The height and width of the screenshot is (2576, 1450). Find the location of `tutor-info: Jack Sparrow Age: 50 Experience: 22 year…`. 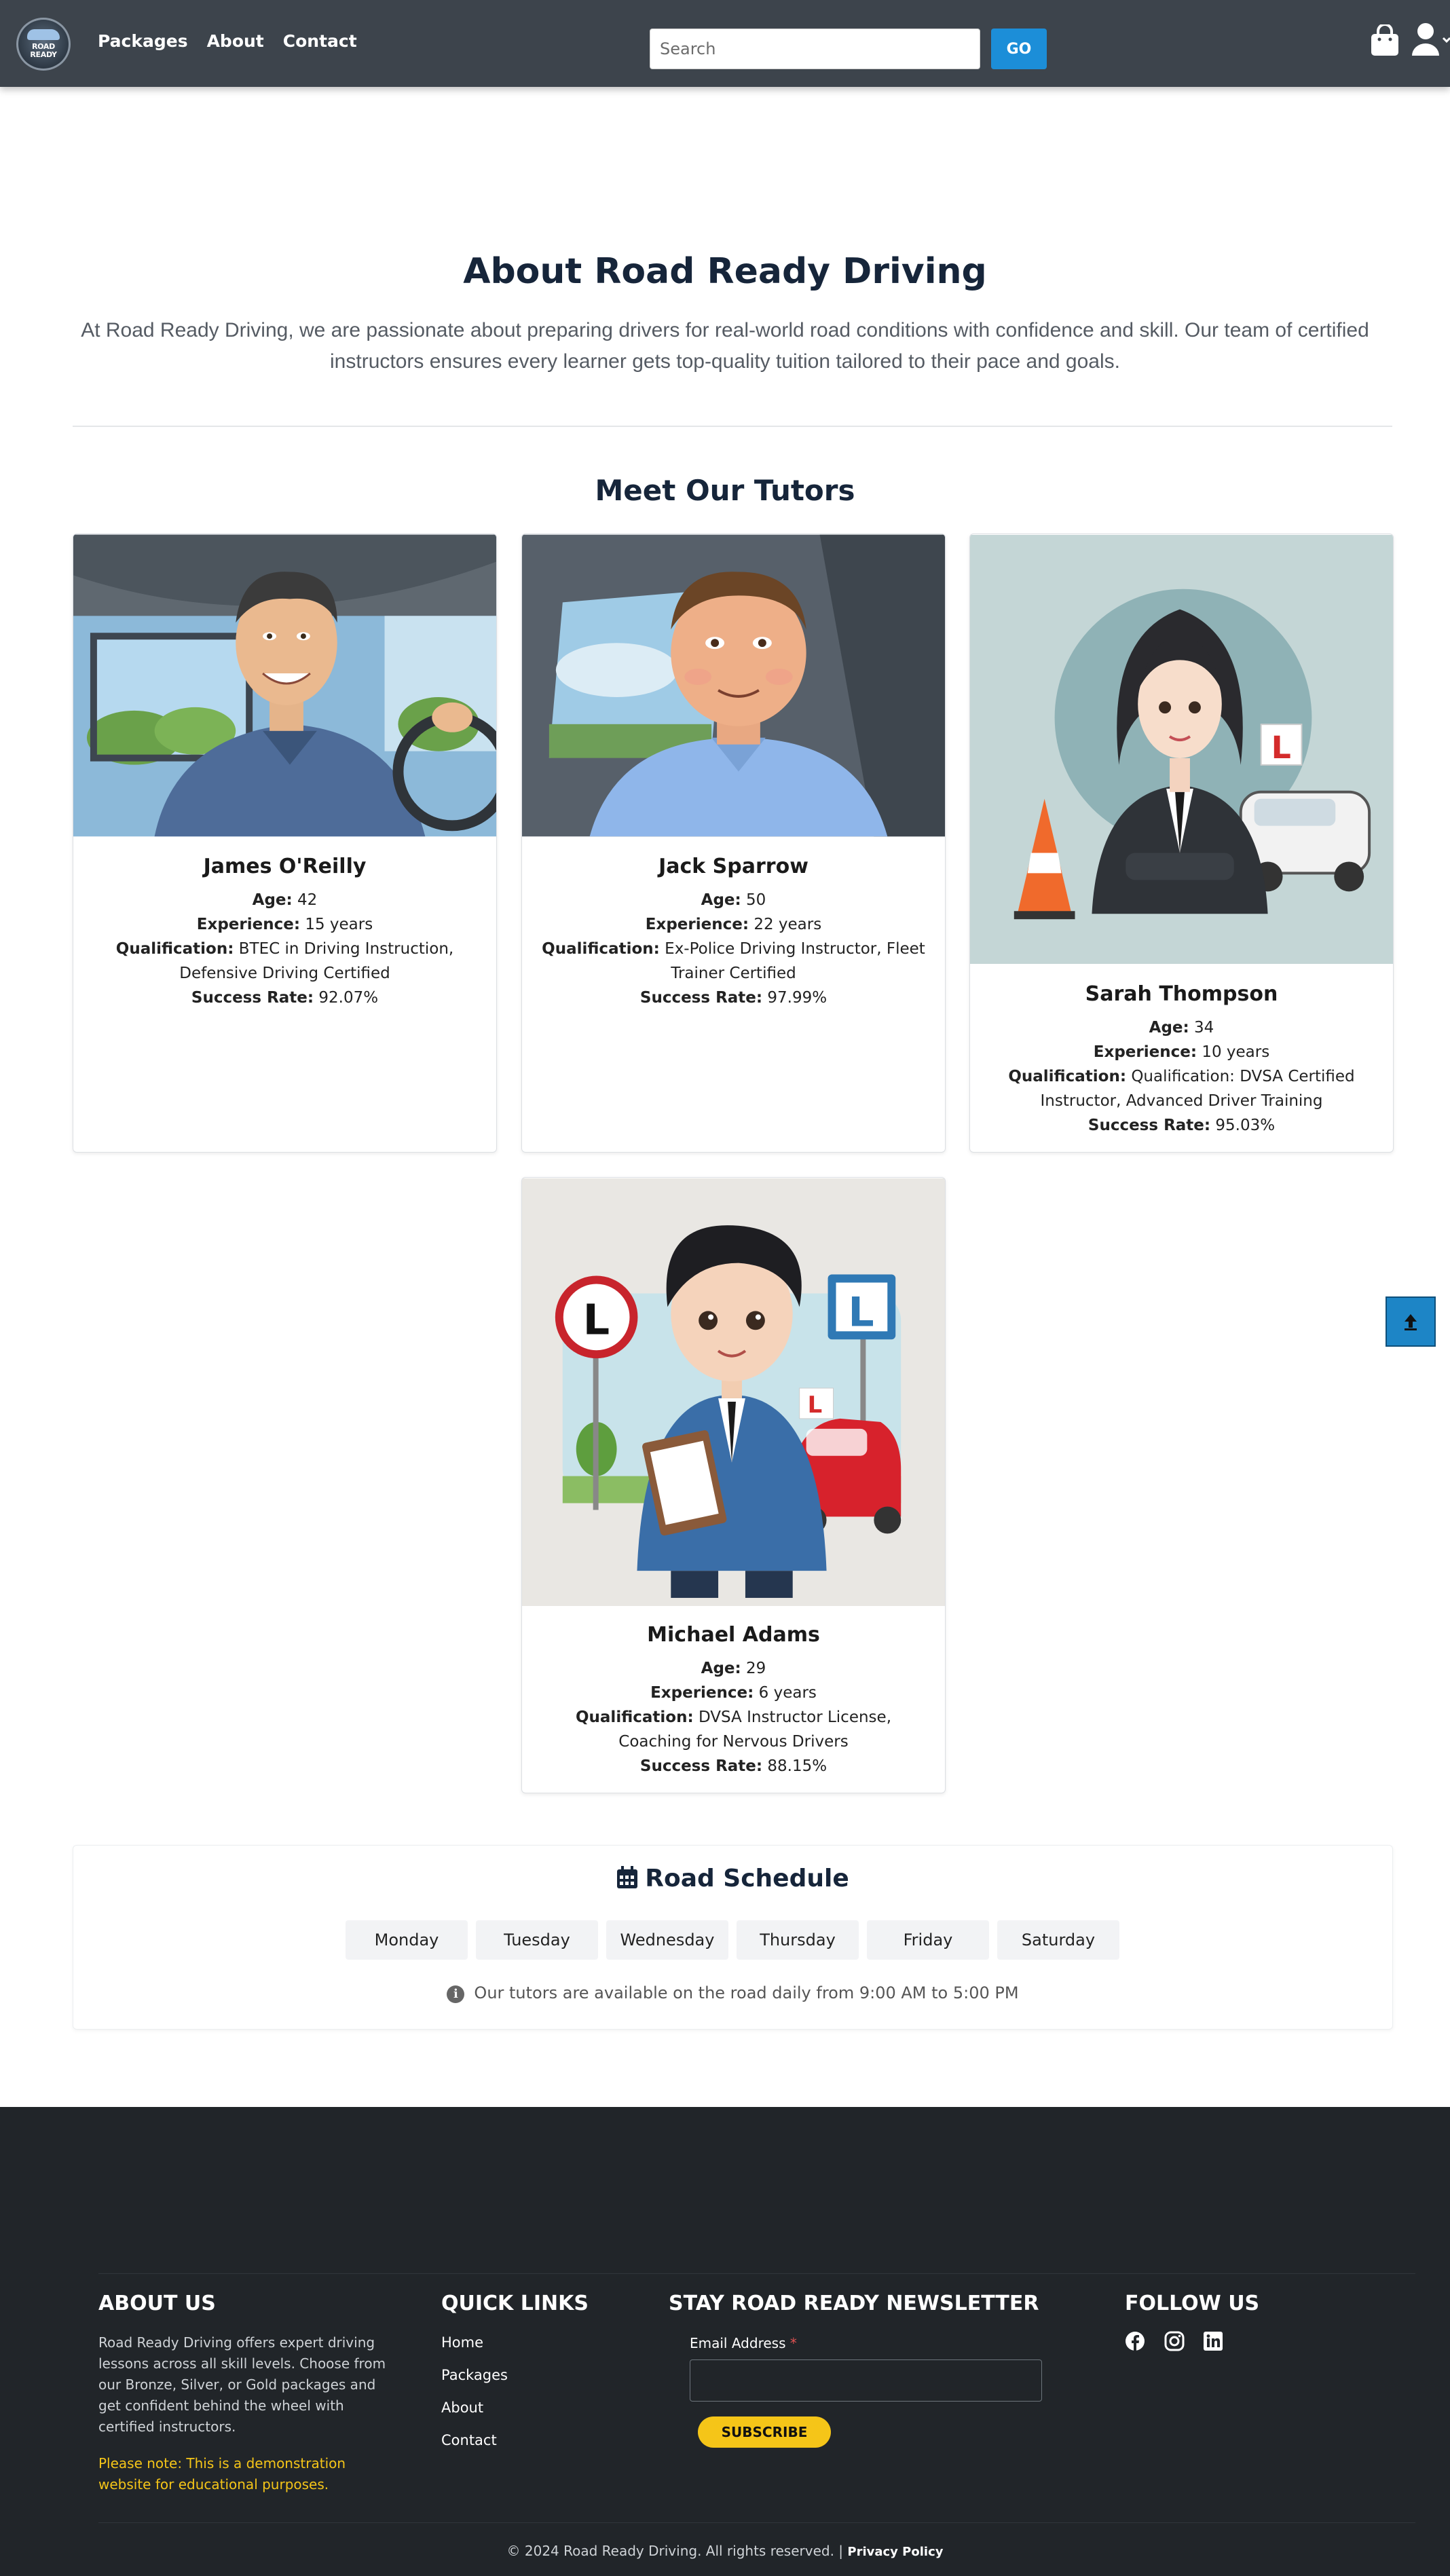

tutor-info: Jack Sparrow Age: 50 Experience: 22 year… is located at coordinates (734, 933).